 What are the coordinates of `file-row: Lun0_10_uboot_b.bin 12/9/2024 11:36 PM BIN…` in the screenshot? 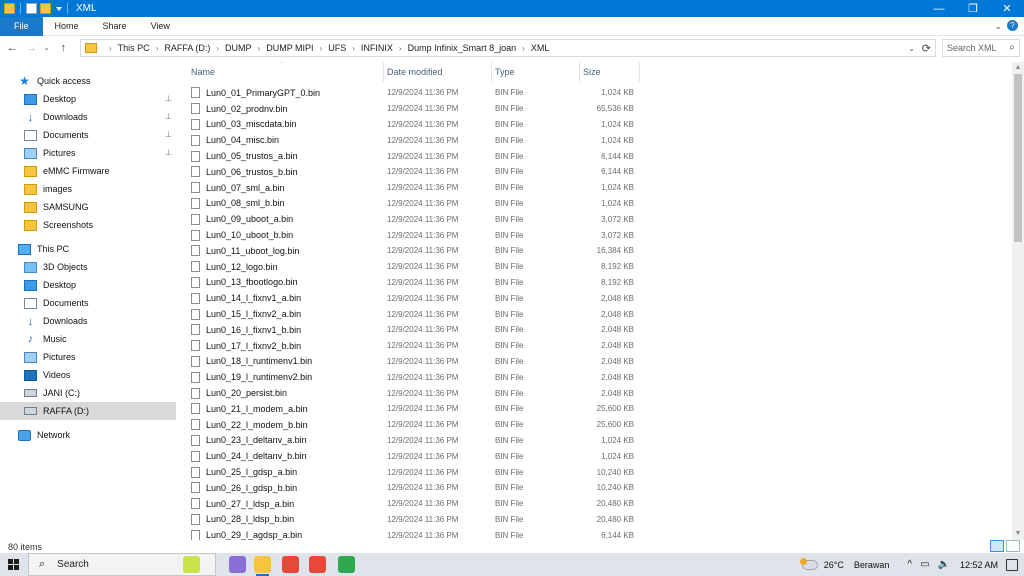 It's located at (417, 235).